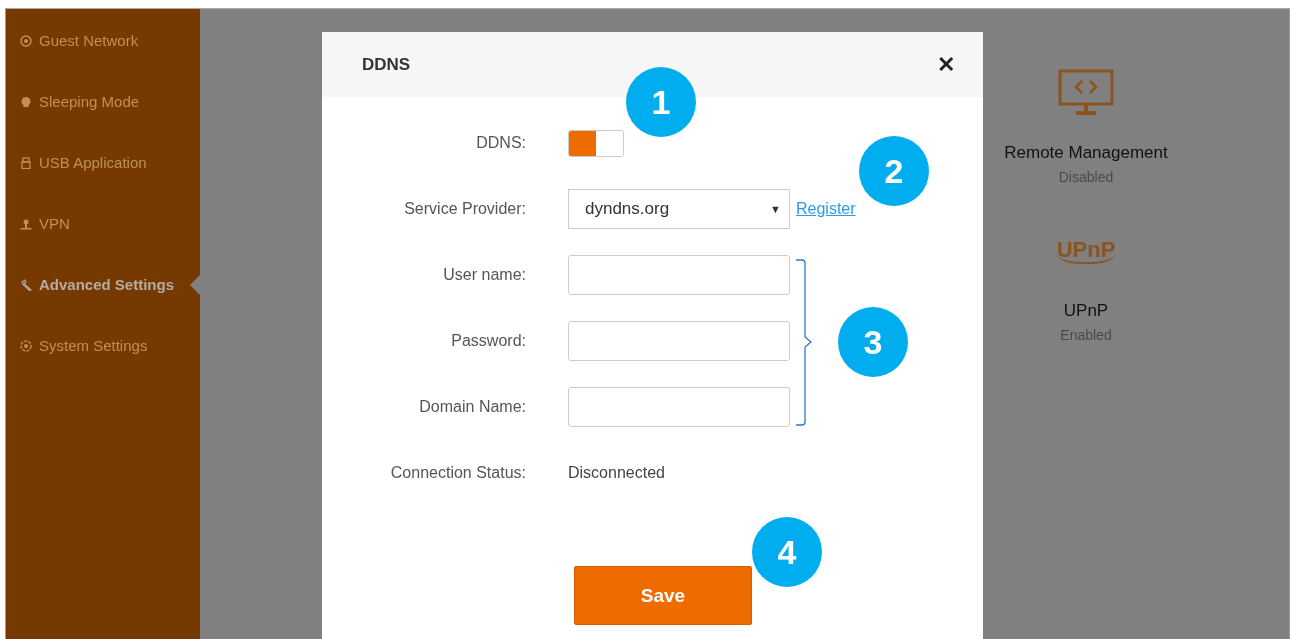 This screenshot has width=1293, height=639. Describe the element at coordinates (826, 209) in the screenshot. I see `register-link: Register` at that location.